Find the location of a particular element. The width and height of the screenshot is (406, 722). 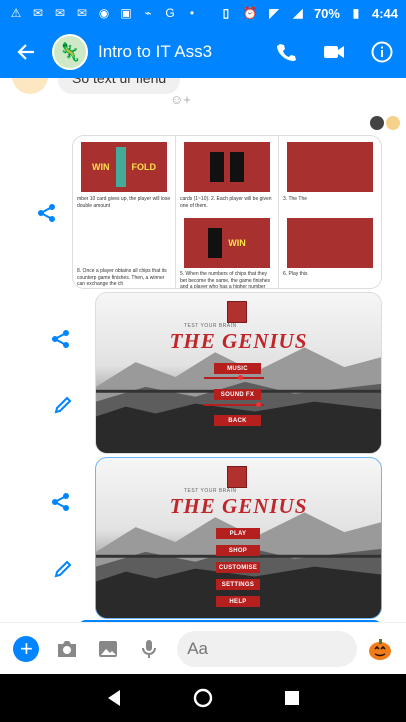

rules-text: 6. Play this is located at coordinates (295, 274).